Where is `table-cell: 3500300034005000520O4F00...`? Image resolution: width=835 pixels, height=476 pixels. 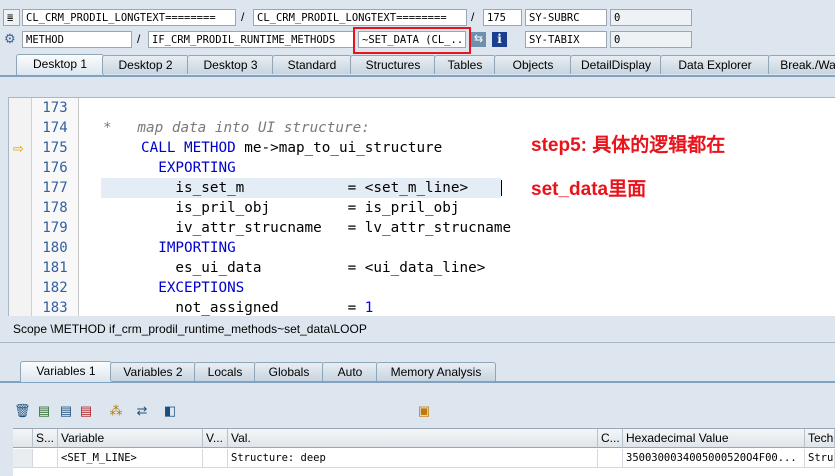
table-cell: 3500300034005000520O4F00... is located at coordinates (714, 458).